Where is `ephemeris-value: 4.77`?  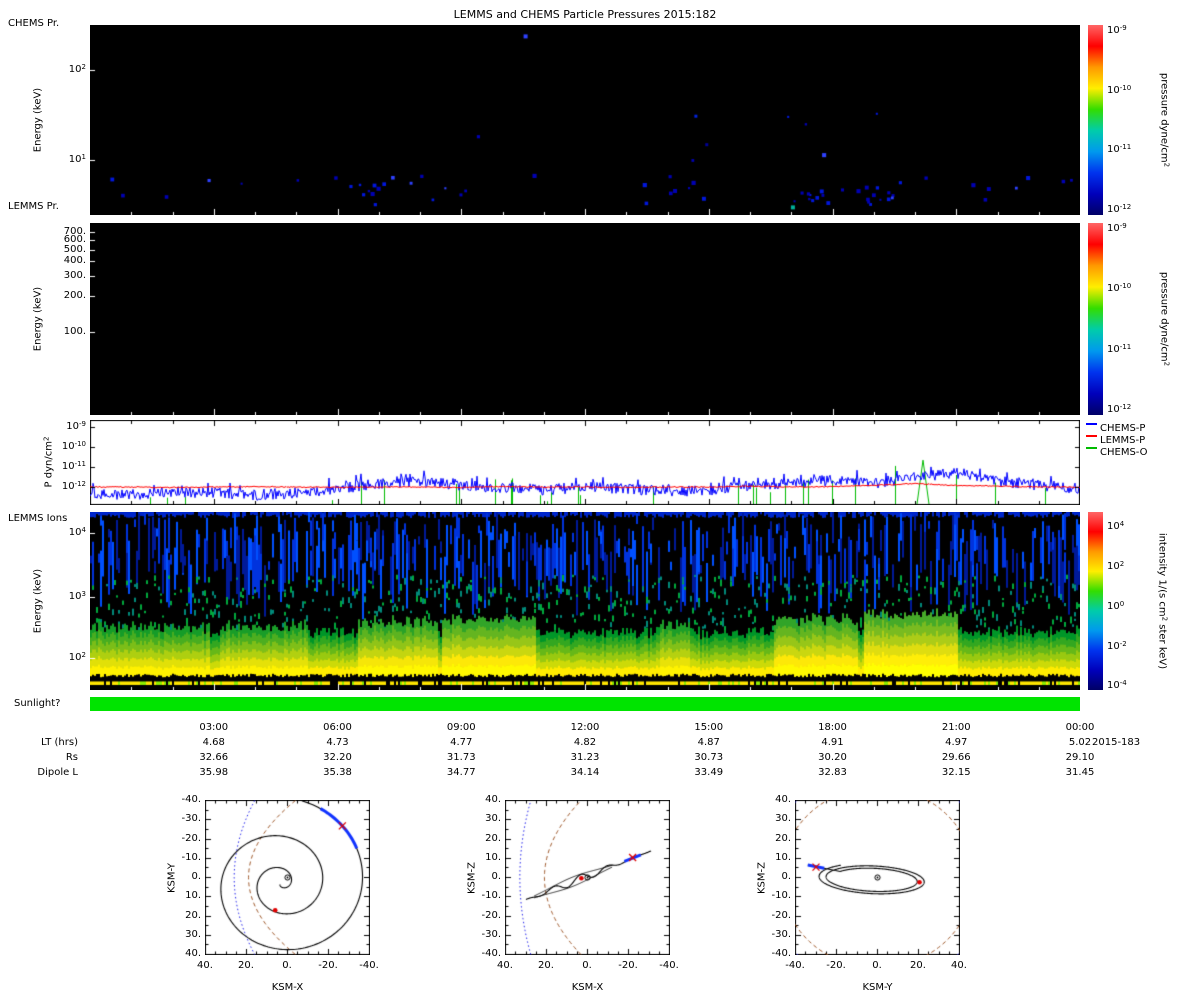 ephemeris-value: 4.77 is located at coordinates (461, 742).